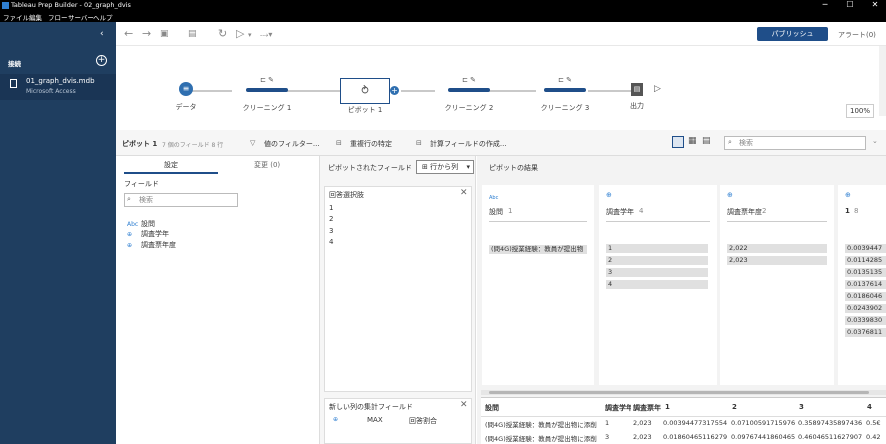 The width and height of the screenshot is (886, 444). Describe the element at coordinates (398, 421) in the screenshot. I see `aggregate-field-box: 新しい列の集計フィールド ✕ ⊕ MAX 回答割合` at that location.